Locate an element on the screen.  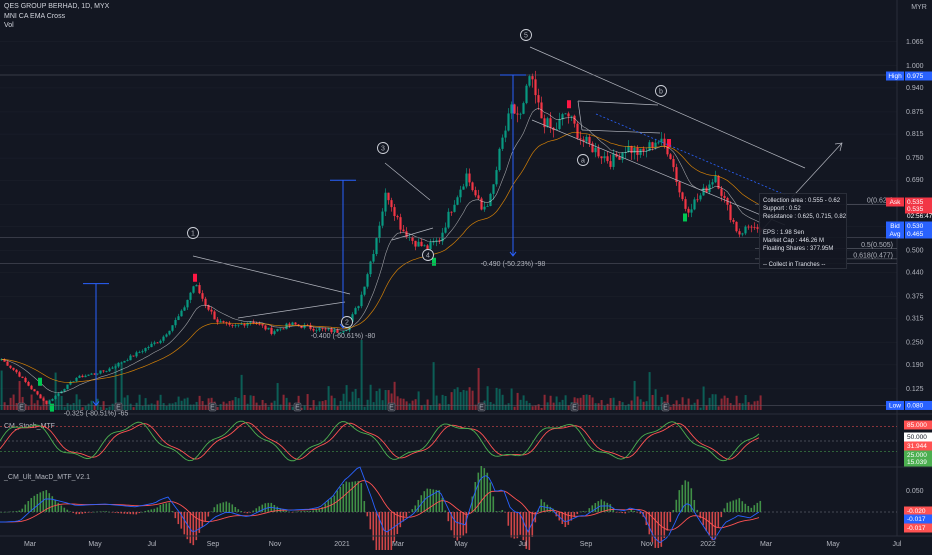
measure-label: -0.325 (-80.51%) -65 is located at coordinates (96, 413).